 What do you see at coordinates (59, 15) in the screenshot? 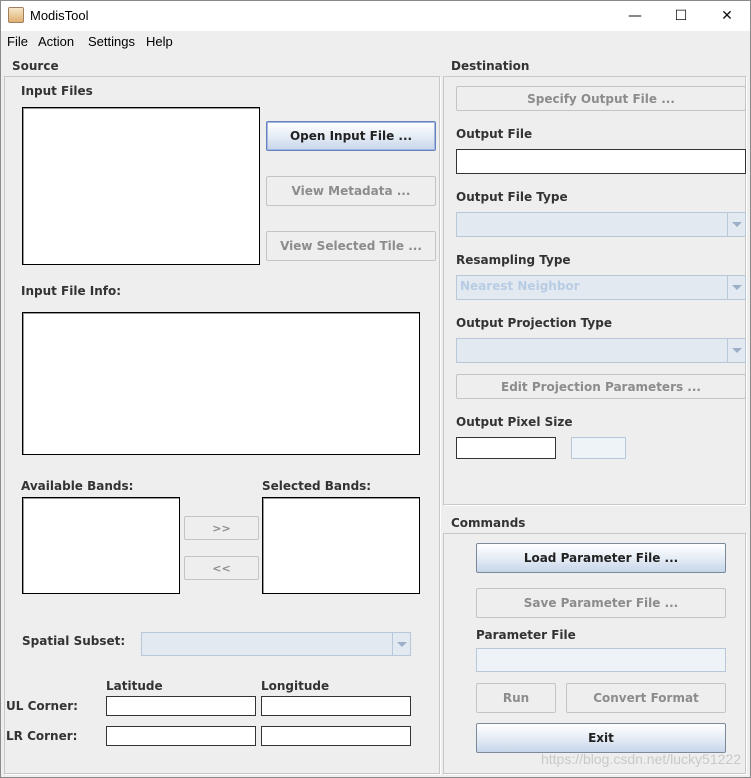
I see `window-title: ModisTool` at bounding box center [59, 15].